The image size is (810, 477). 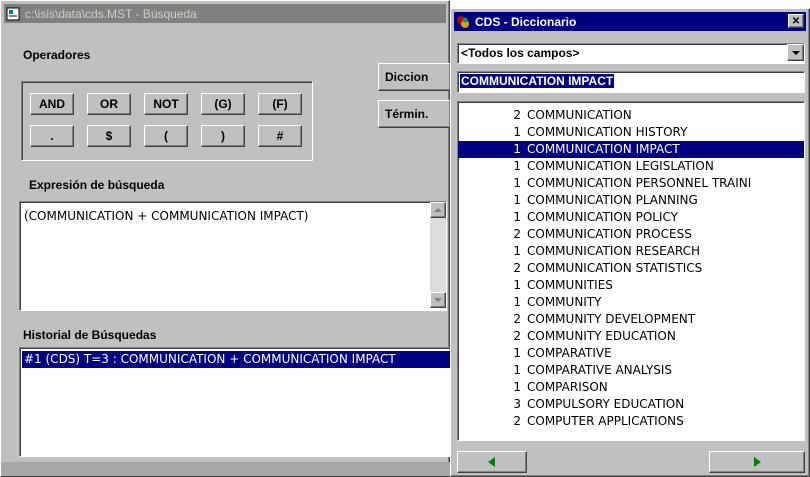 I want to click on term-row: 2 COMMUNICATION, so click(x=631, y=115).